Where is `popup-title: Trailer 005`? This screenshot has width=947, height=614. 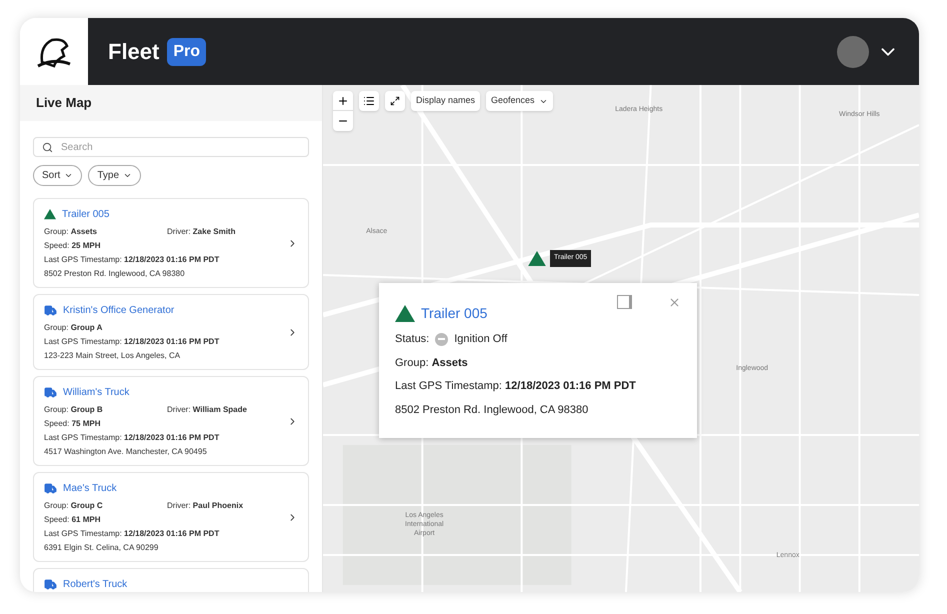
popup-title: Trailer 005 is located at coordinates (454, 313).